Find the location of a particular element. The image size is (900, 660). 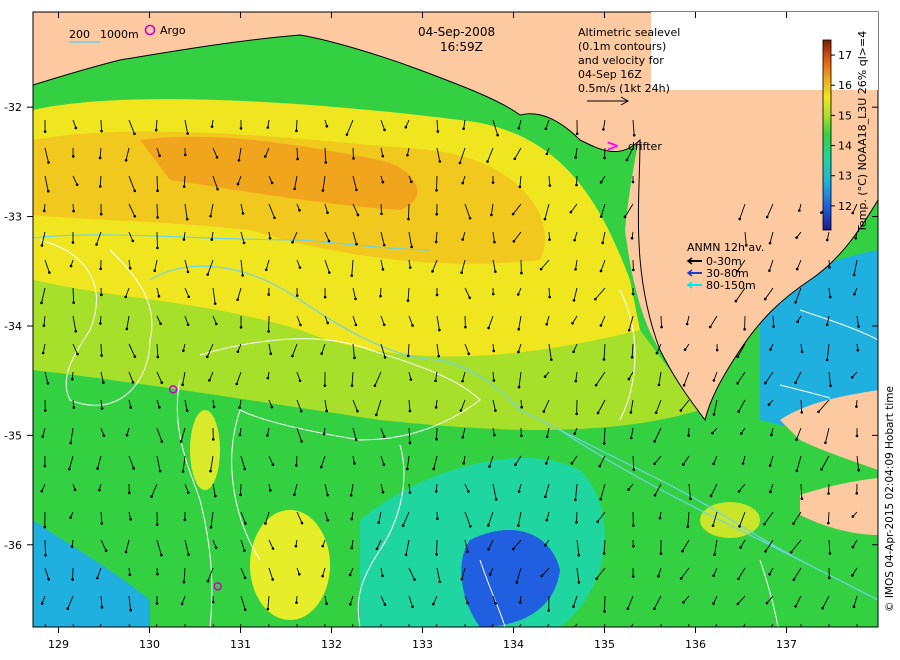

altimetry-note-line: (0.1m contours) is located at coordinates (622, 46).